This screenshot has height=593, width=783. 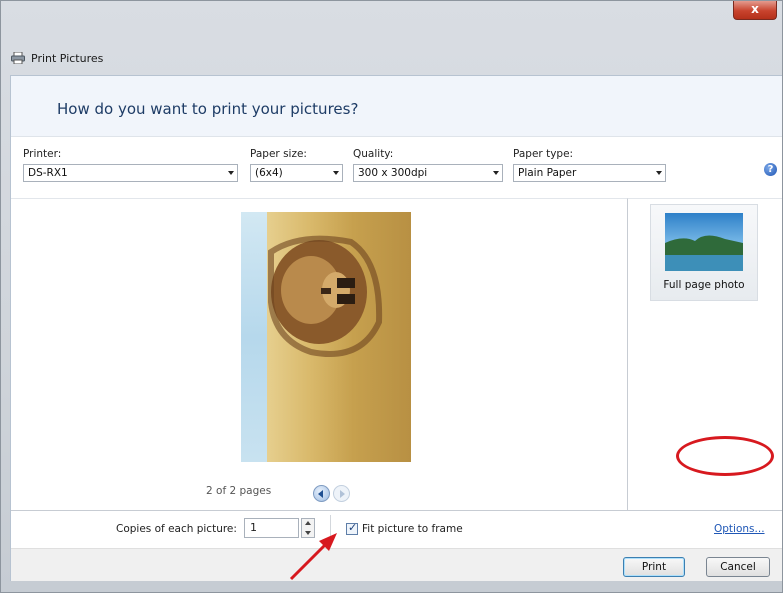 I want to click on previous-page-button, so click(x=321, y=493).